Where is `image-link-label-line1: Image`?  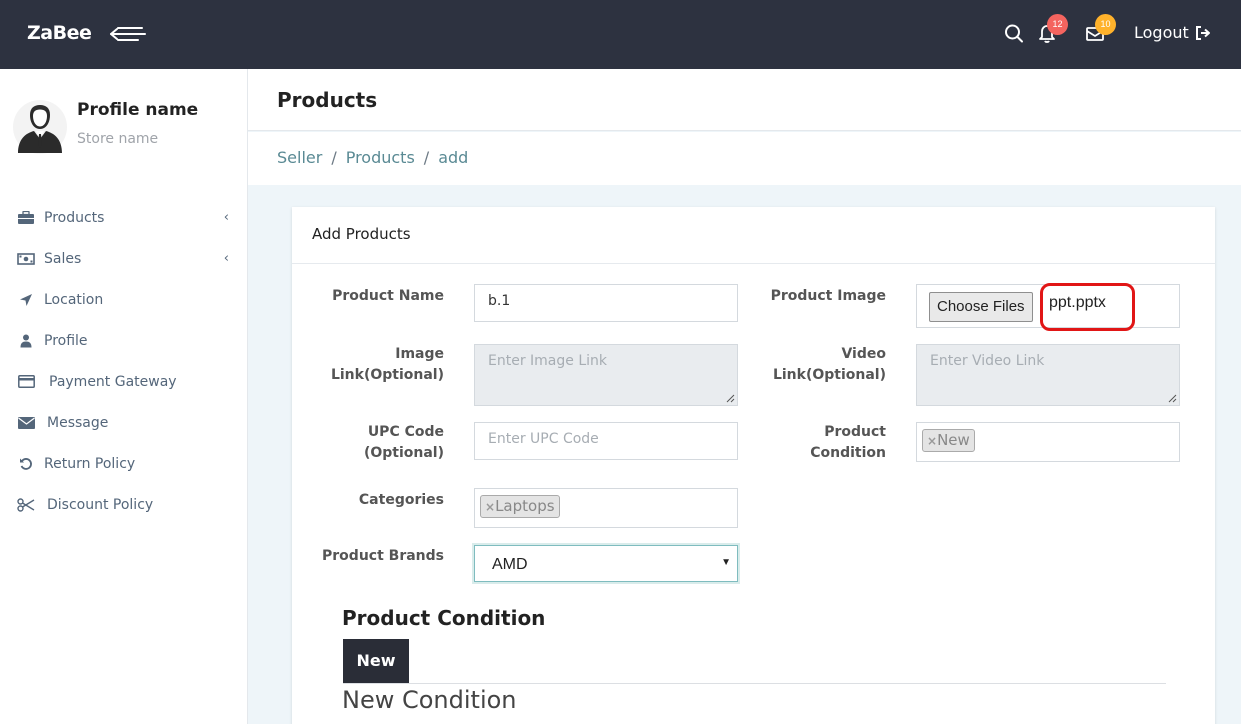
image-link-label-line1: Image is located at coordinates (419, 354).